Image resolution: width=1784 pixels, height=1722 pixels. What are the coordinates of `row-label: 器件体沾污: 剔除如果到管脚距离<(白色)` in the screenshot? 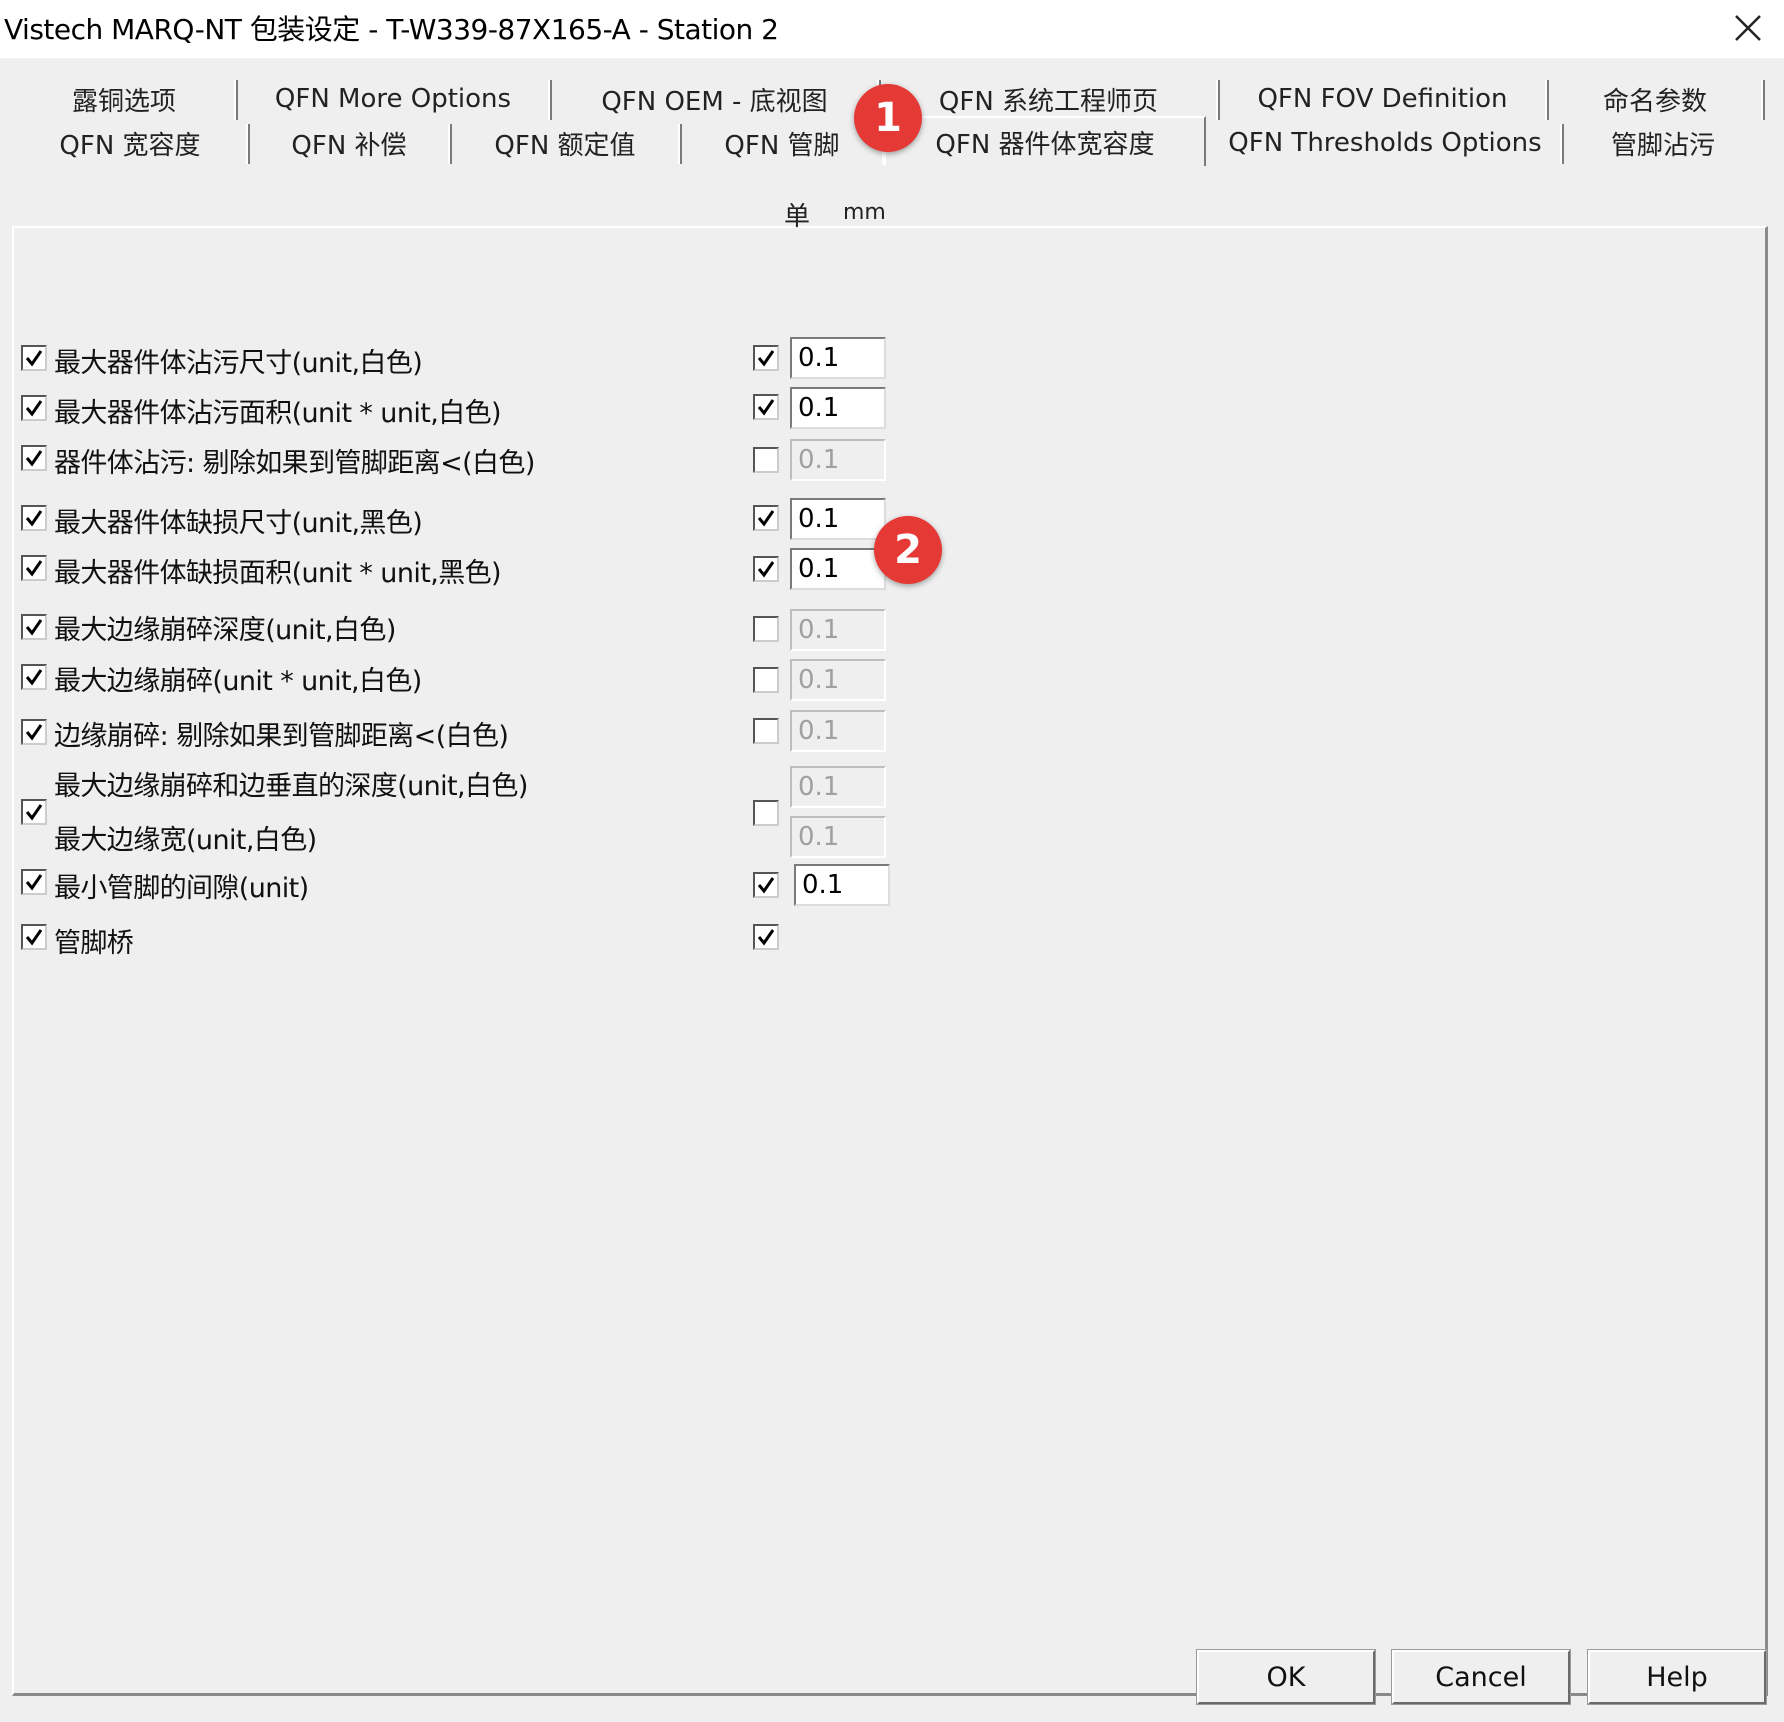 It's located at (294, 463).